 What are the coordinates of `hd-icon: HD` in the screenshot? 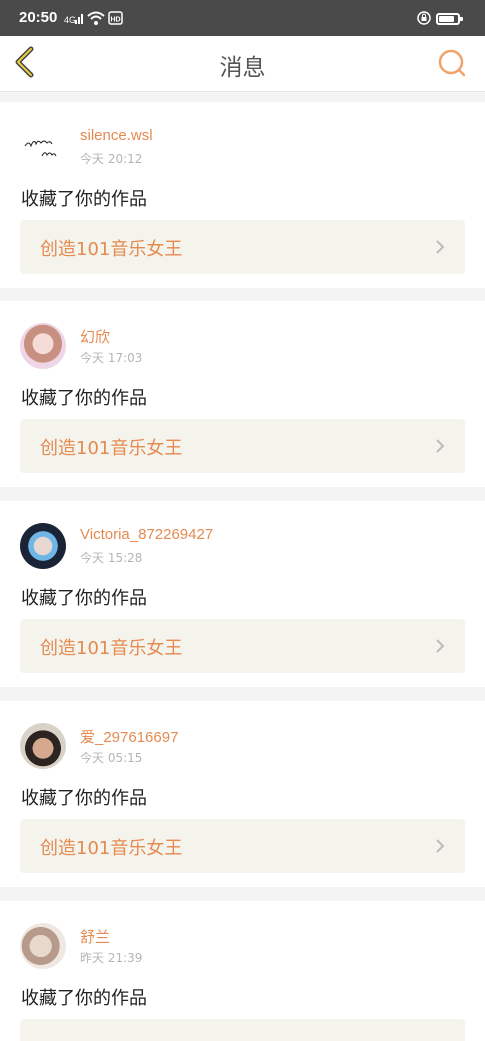 It's located at (115, 18).